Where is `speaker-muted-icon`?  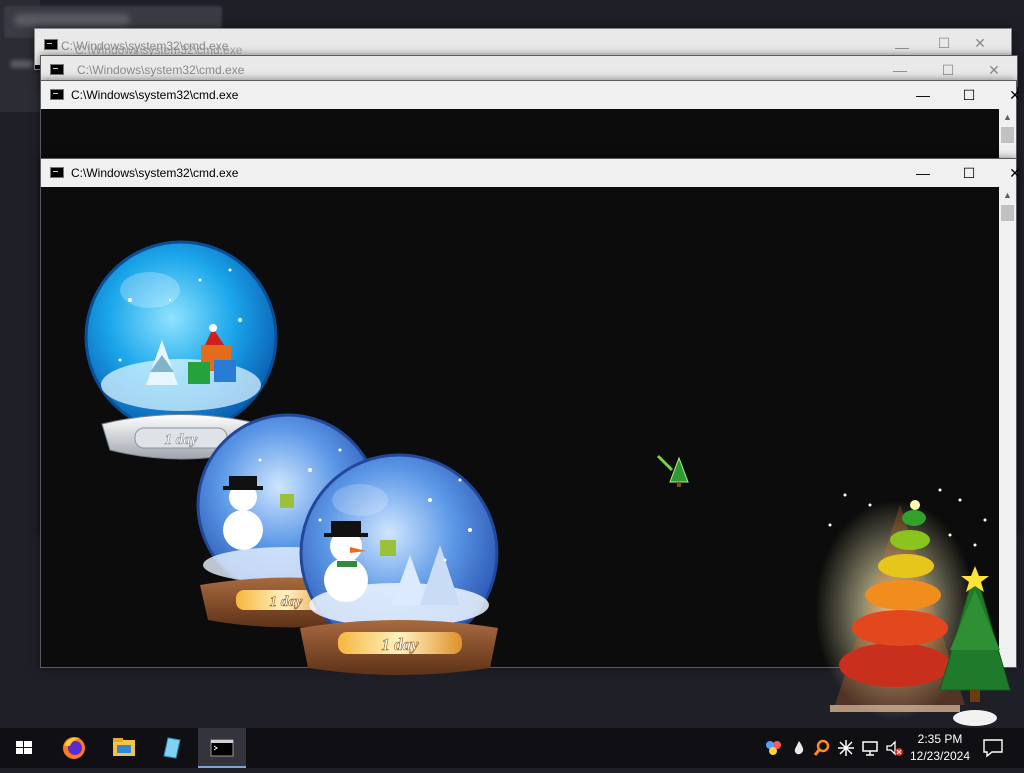
speaker-muted-icon is located at coordinates (894, 748).